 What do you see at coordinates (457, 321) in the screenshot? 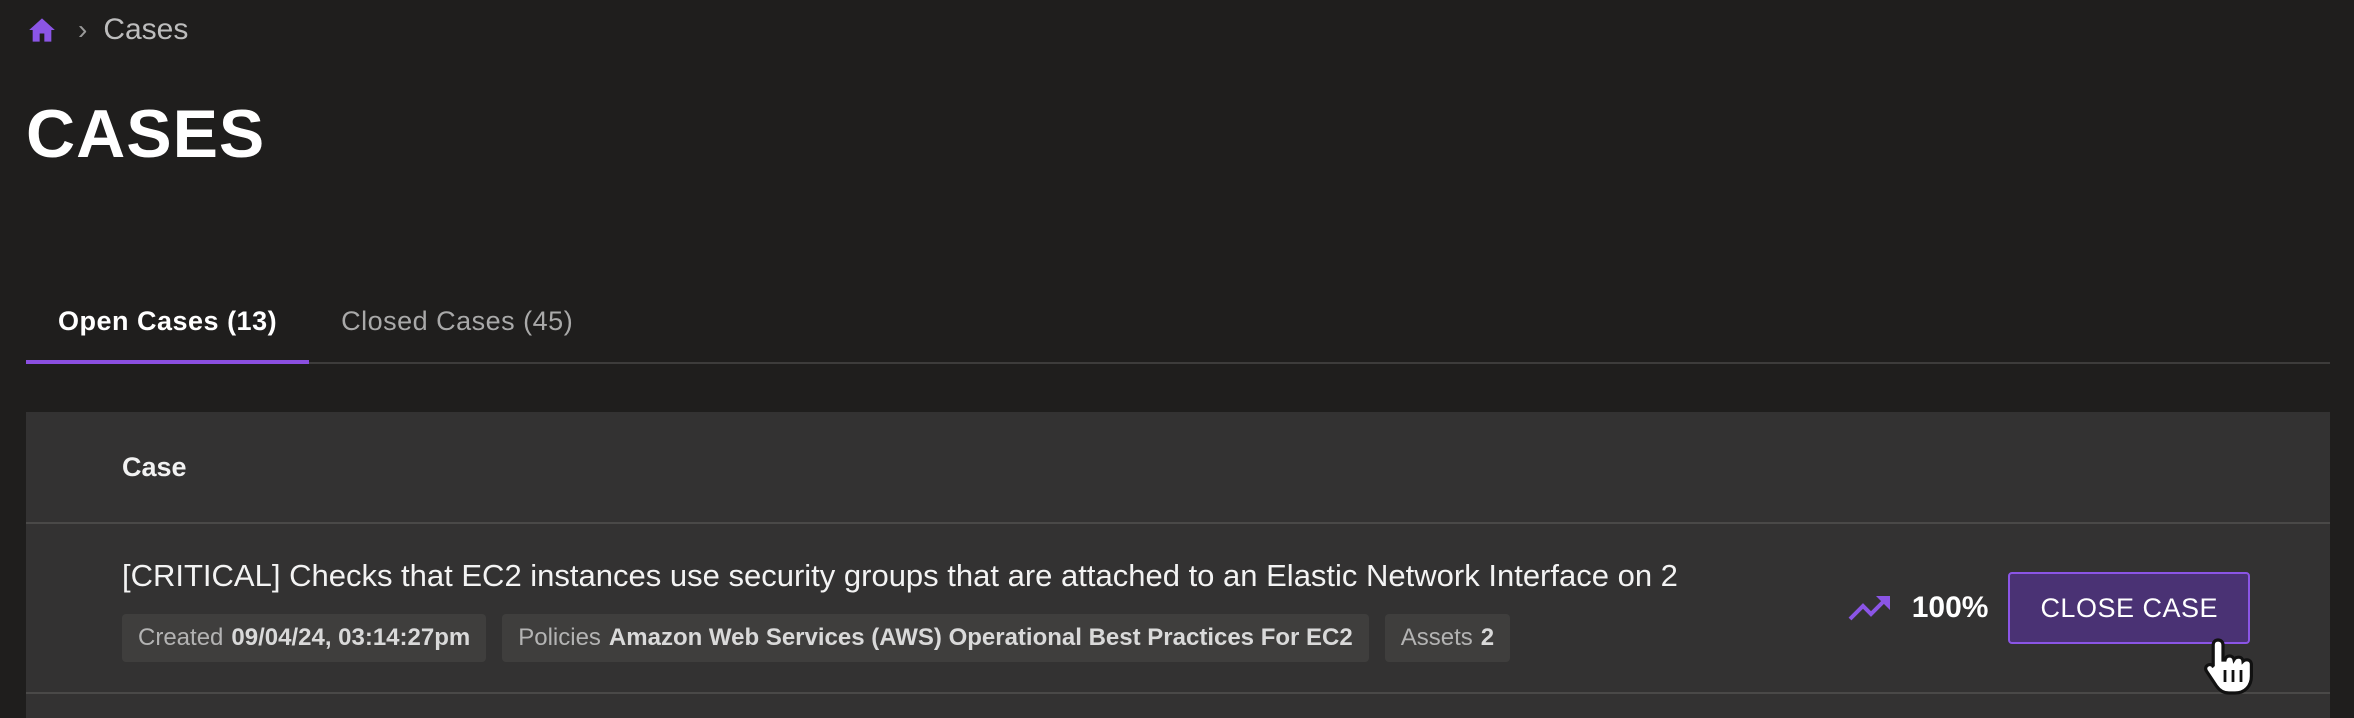
I see `tab-closed-cases: Closed Cases (45)` at bounding box center [457, 321].